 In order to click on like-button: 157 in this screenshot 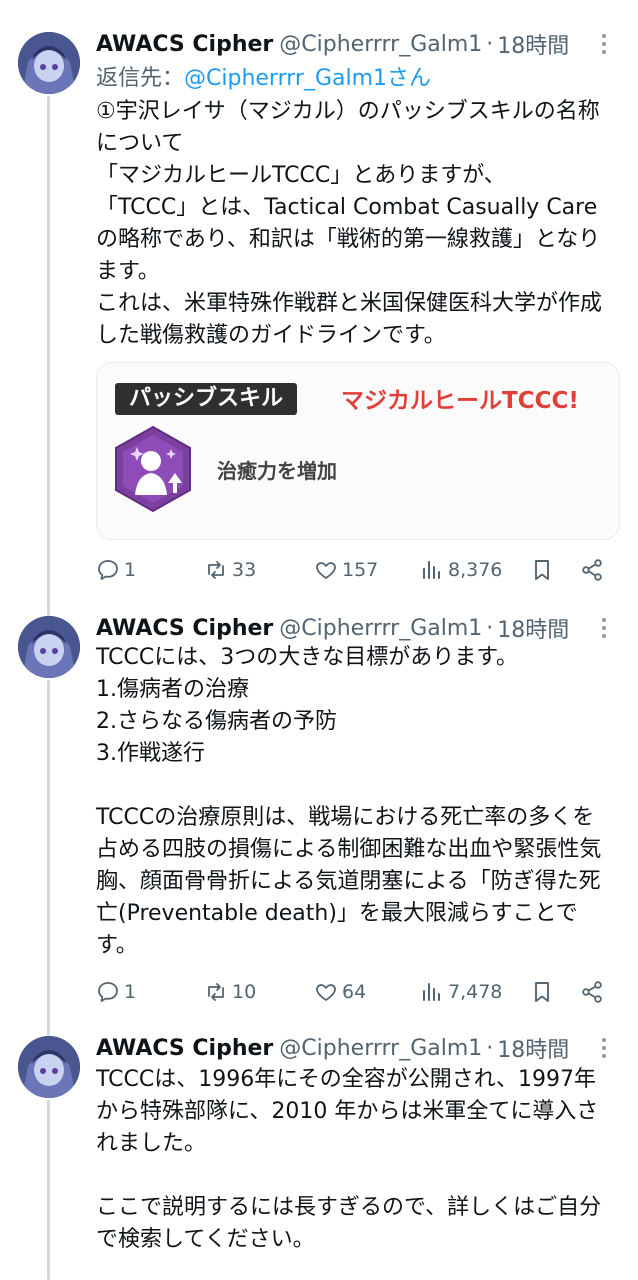, I will do `click(346, 570)`.